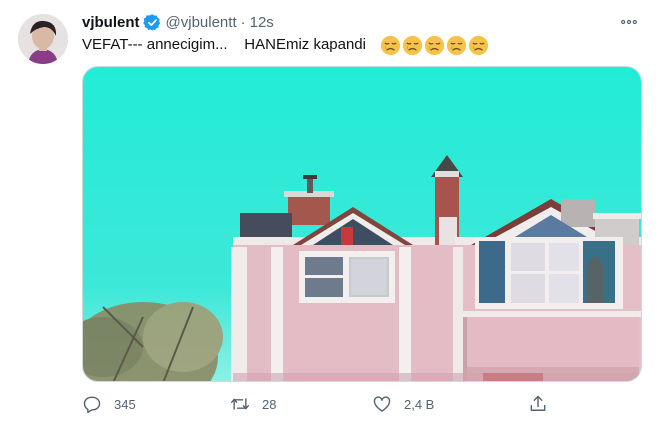 This screenshot has height=423, width=660. Describe the element at coordinates (322, 405) in the screenshot. I see `tweet-actions: 345 28 2,4 B` at that location.